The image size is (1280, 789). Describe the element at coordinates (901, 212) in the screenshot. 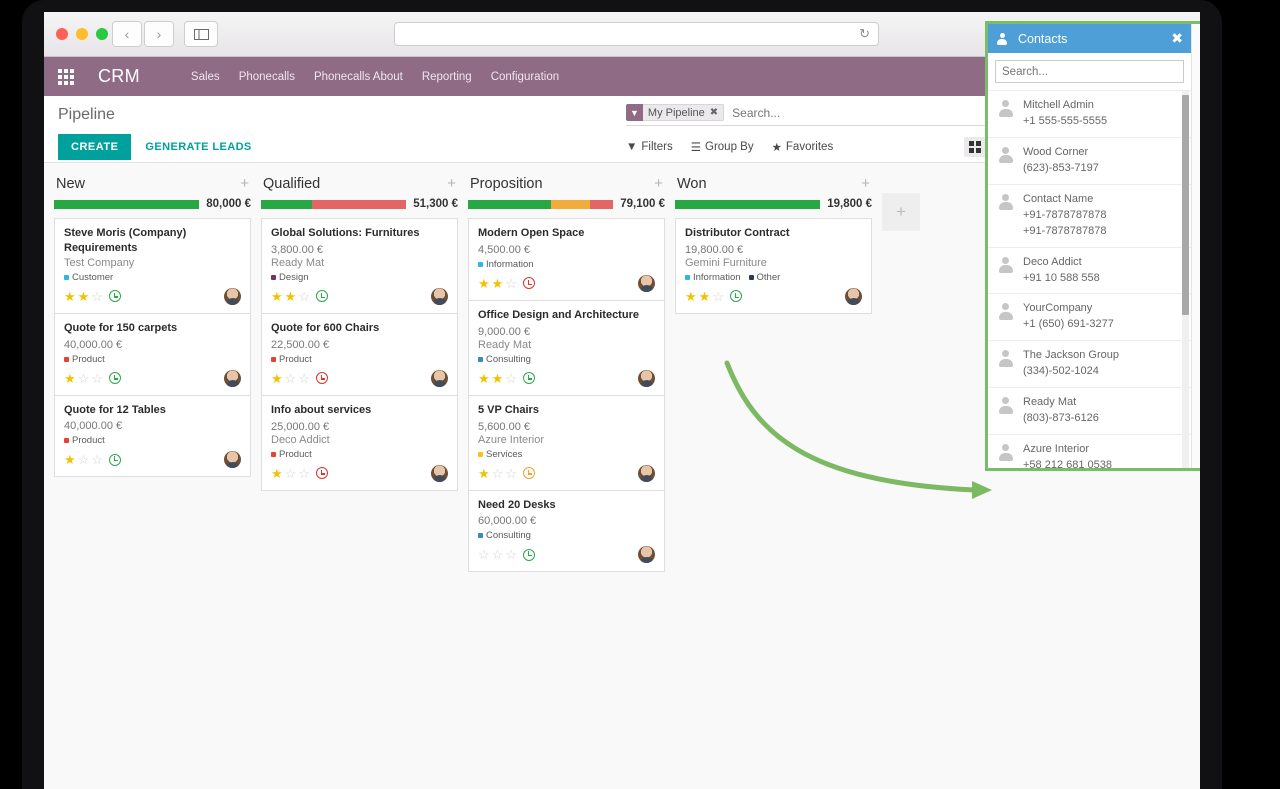

I see `add-column-button: +` at that location.